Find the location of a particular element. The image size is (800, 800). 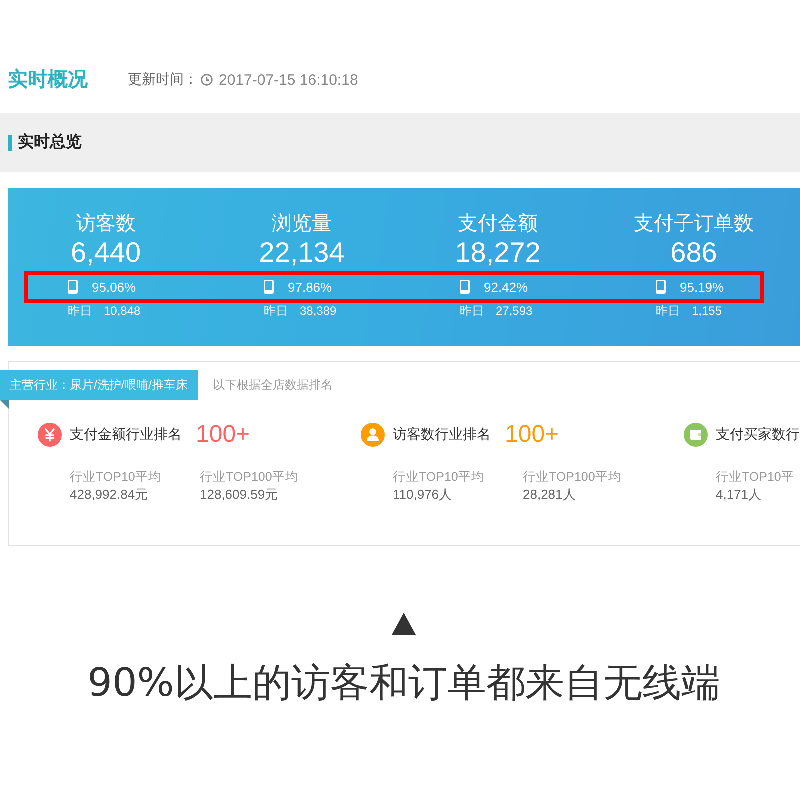

stat-value: 128,609.59元 is located at coordinates (239, 495).